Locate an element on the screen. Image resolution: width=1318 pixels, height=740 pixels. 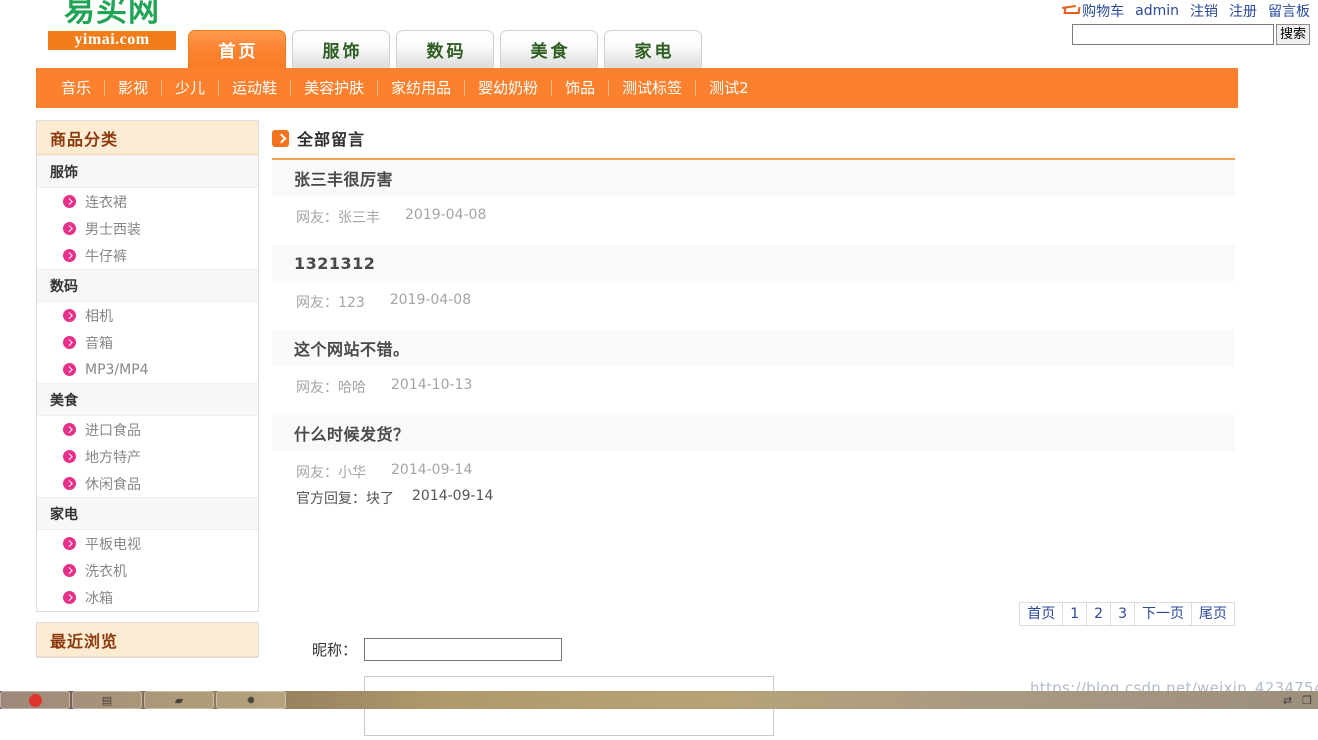
sidebar-item-washer: 洗衣机 is located at coordinates (147, 570).